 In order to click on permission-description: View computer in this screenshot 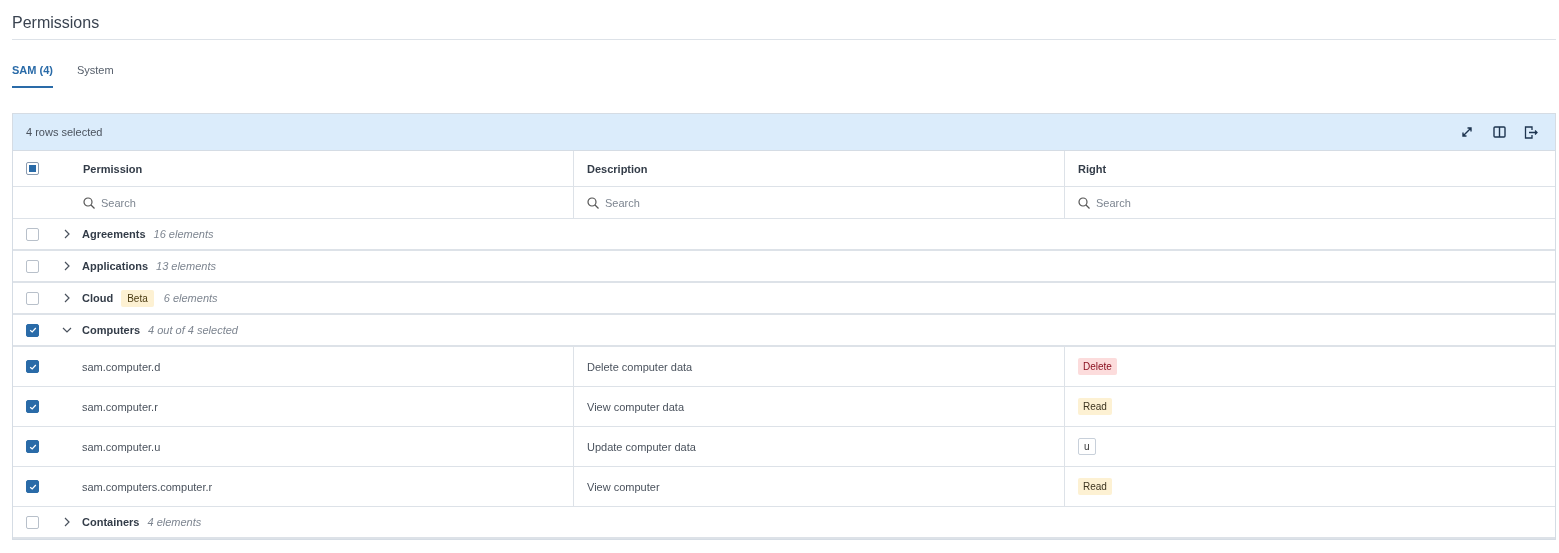, I will do `click(623, 486)`.